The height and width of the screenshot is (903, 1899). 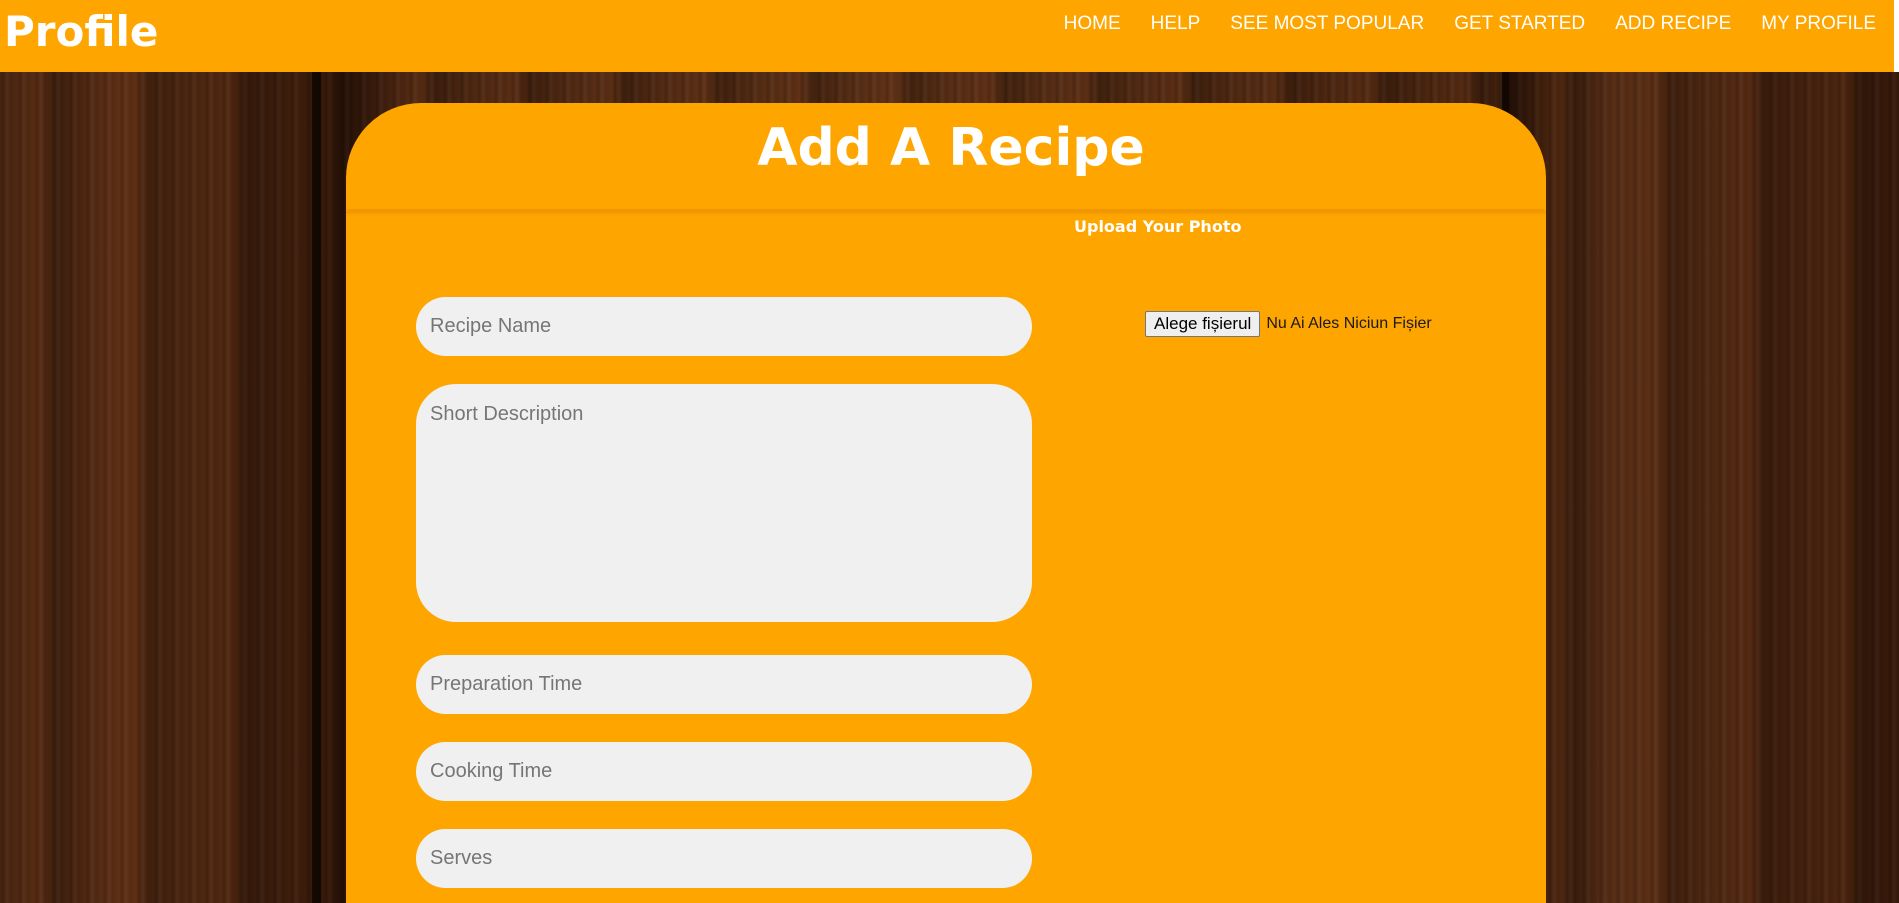 I want to click on page-title: Add A Recipe, so click(x=951, y=148).